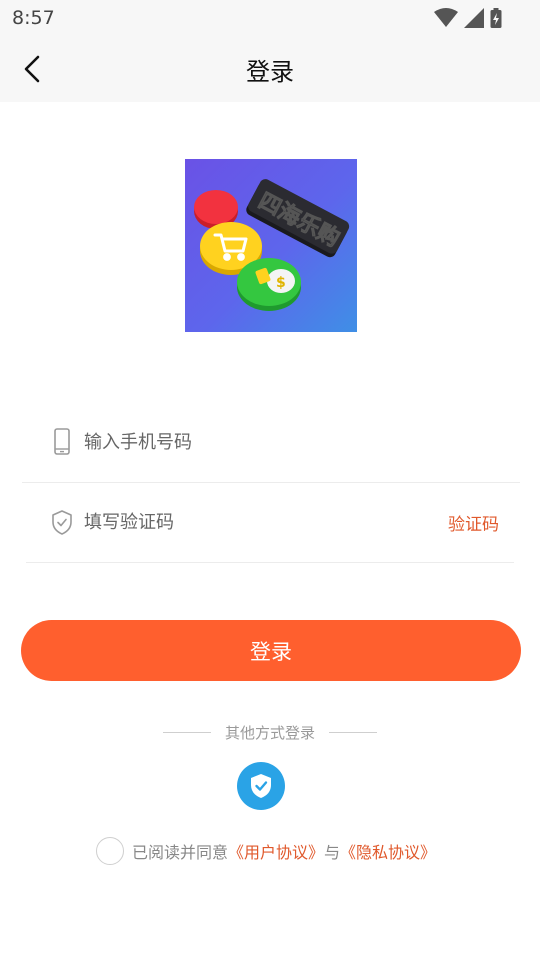 The height and width of the screenshot is (960, 540). Describe the element at coordinates (332, 852) in the screenshot. I see `agreement-connector: 与` at that location.